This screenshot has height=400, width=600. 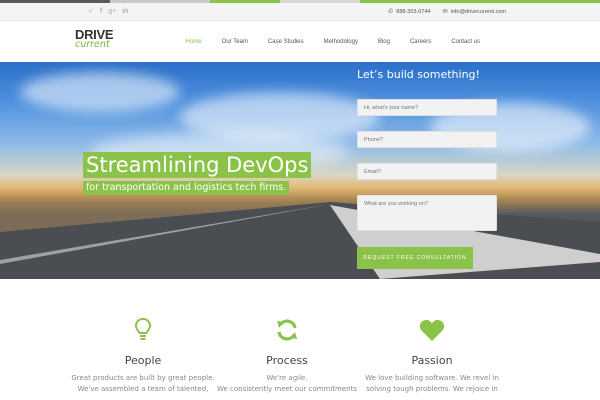 What do you see at coordinates (427, 171) in the screenshot?
I see `email-input` at bounding box center [427, 171].